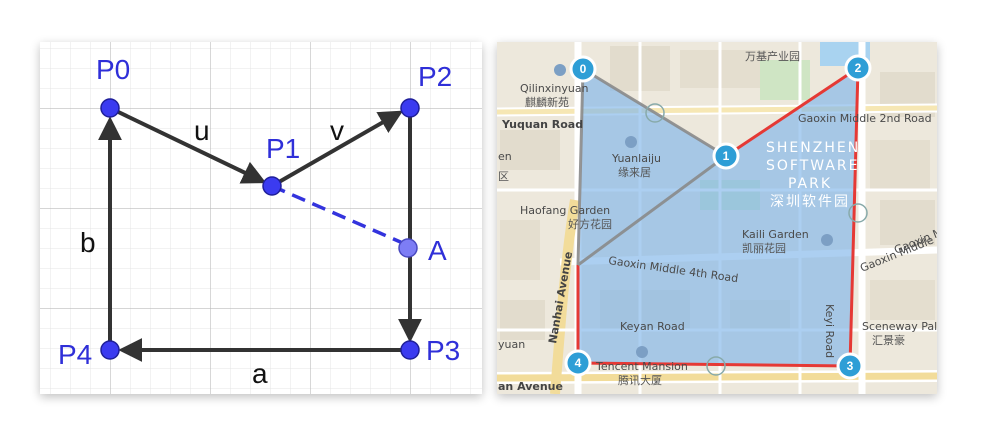  Describe the element at coordinates (260, 373) in the screenshot. I see `label-a-vector: a` at that location.